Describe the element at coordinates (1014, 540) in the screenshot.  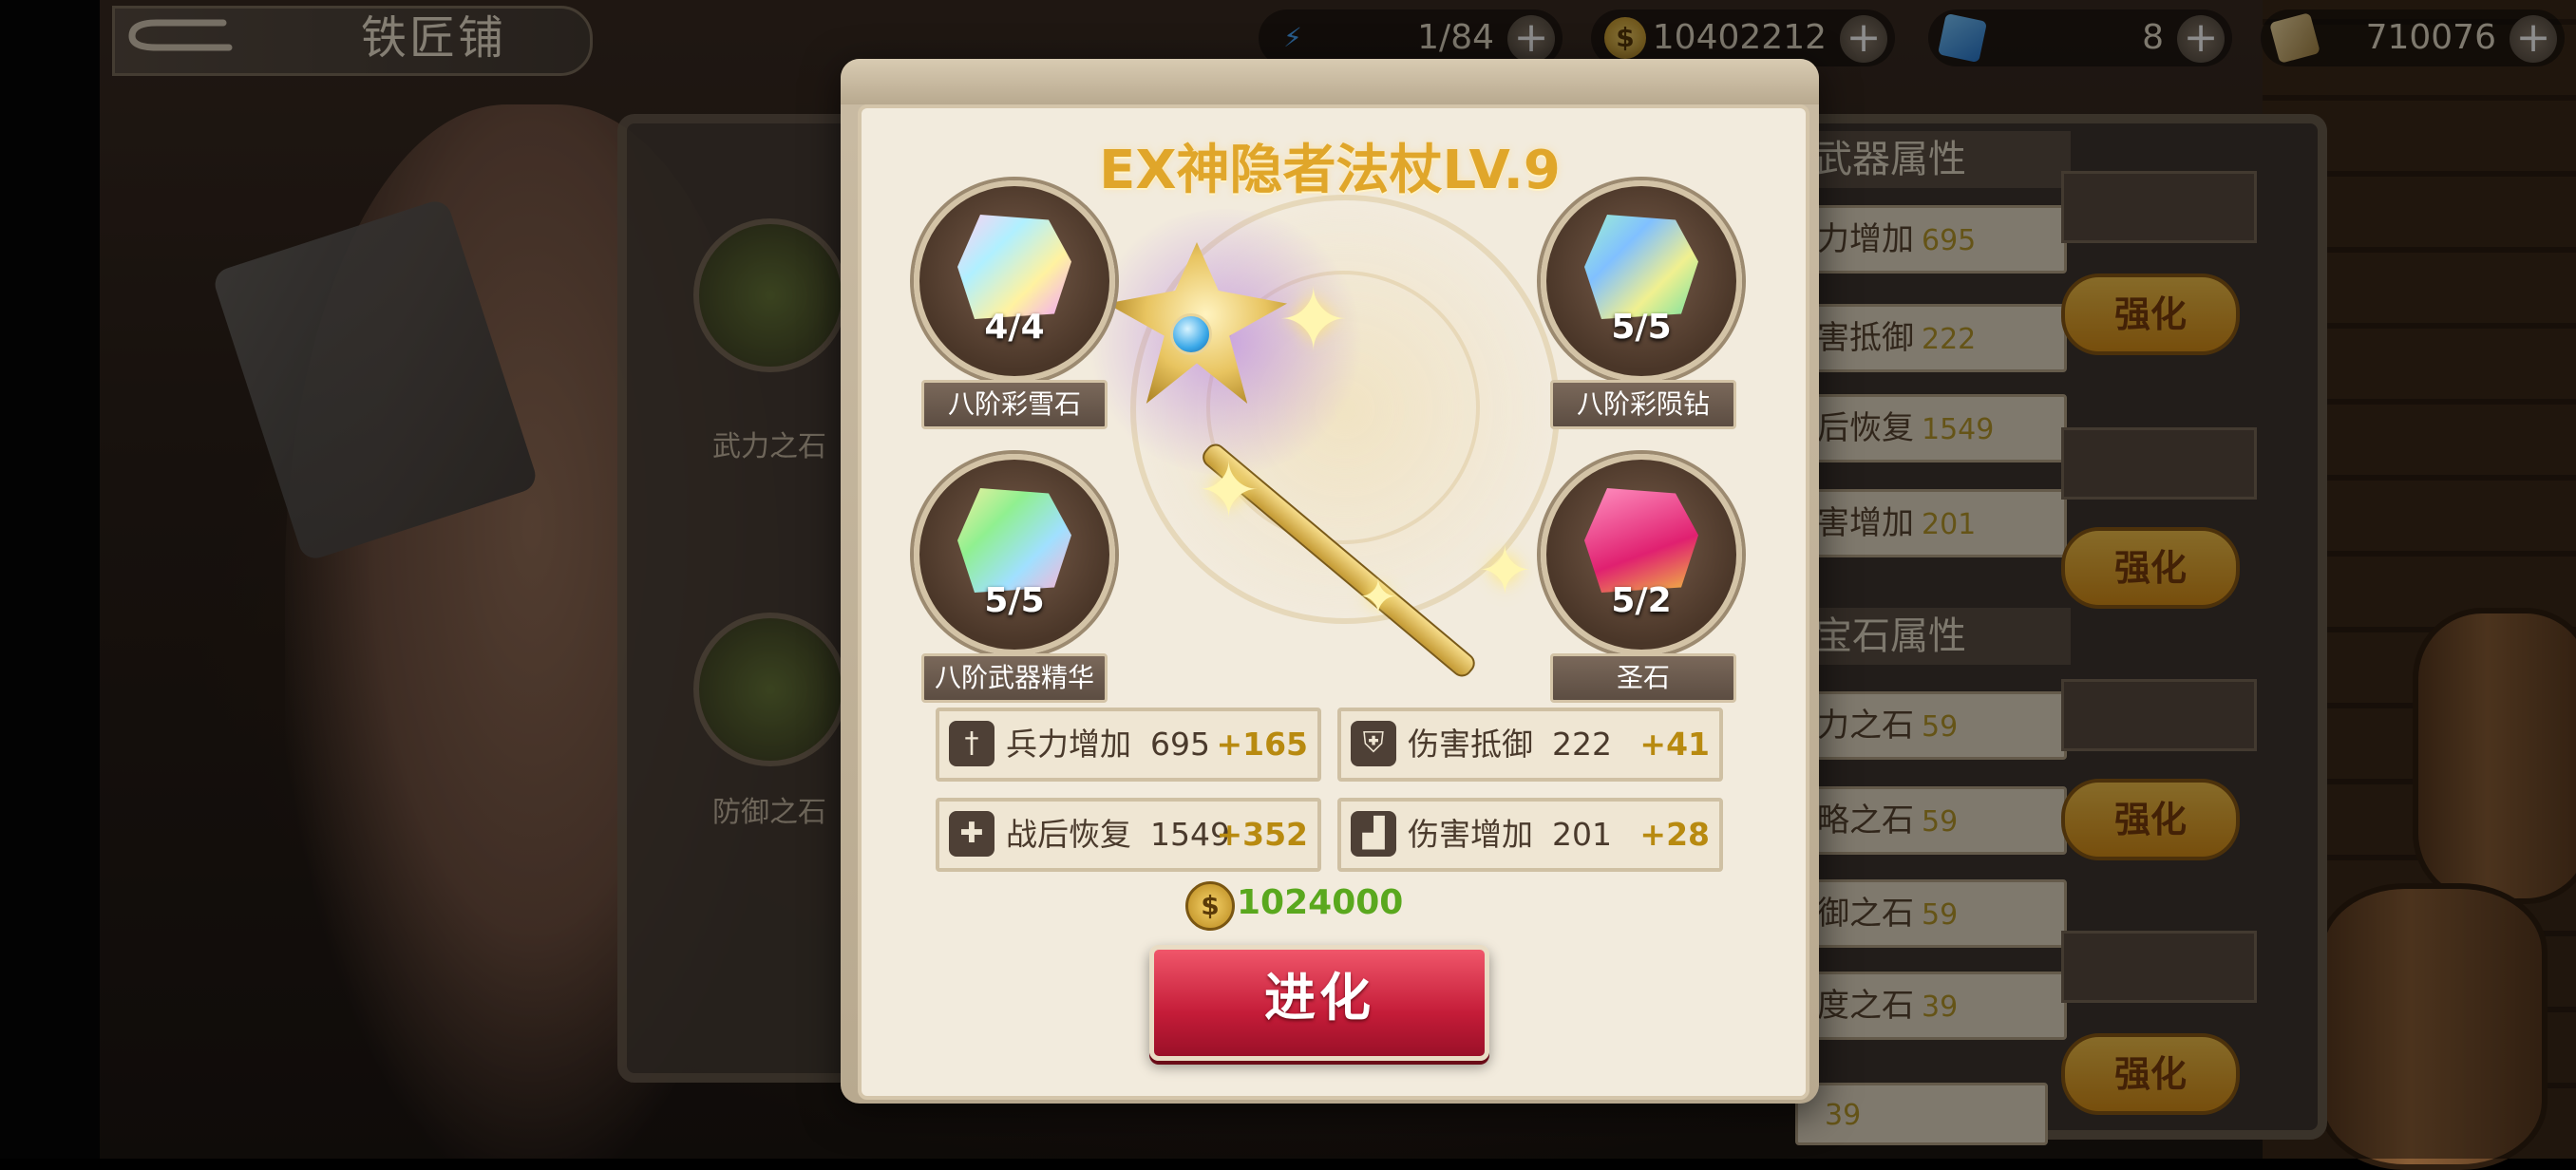
I see `weapon-essence-icon` at that location.